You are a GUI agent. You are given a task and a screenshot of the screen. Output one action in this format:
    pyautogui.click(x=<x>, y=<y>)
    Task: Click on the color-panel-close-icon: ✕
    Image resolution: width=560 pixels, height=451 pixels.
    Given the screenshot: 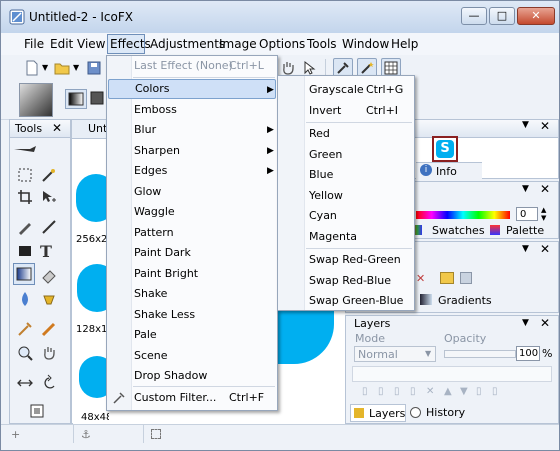 What is the action you would take?
    pyautogui.click(x=545, y=189)
    